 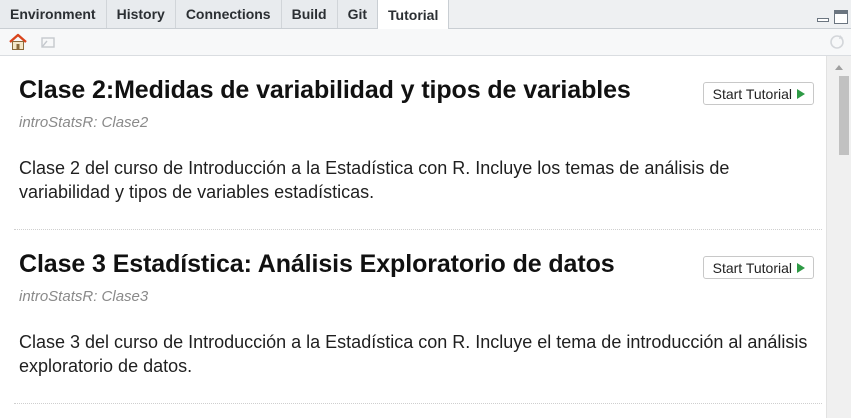 I want to click on tab-connections: Connections, so click(x=228, y=14).